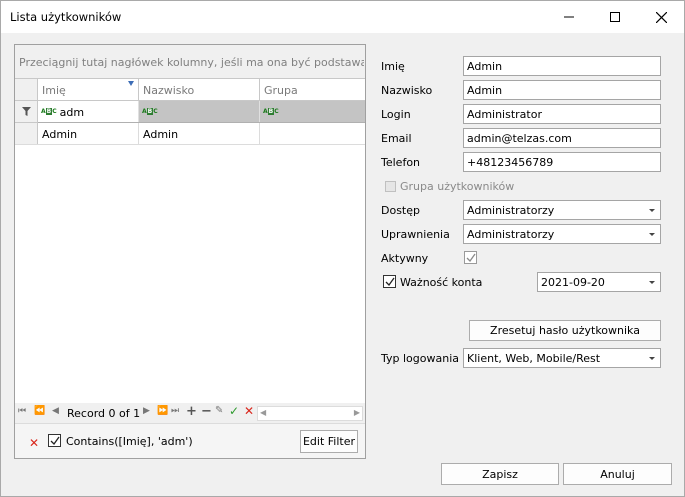 The width and height of the screenshot is (685, 497). I want to click on auto-filter-row: ABC adm ABC ABC, so click(190, 112).